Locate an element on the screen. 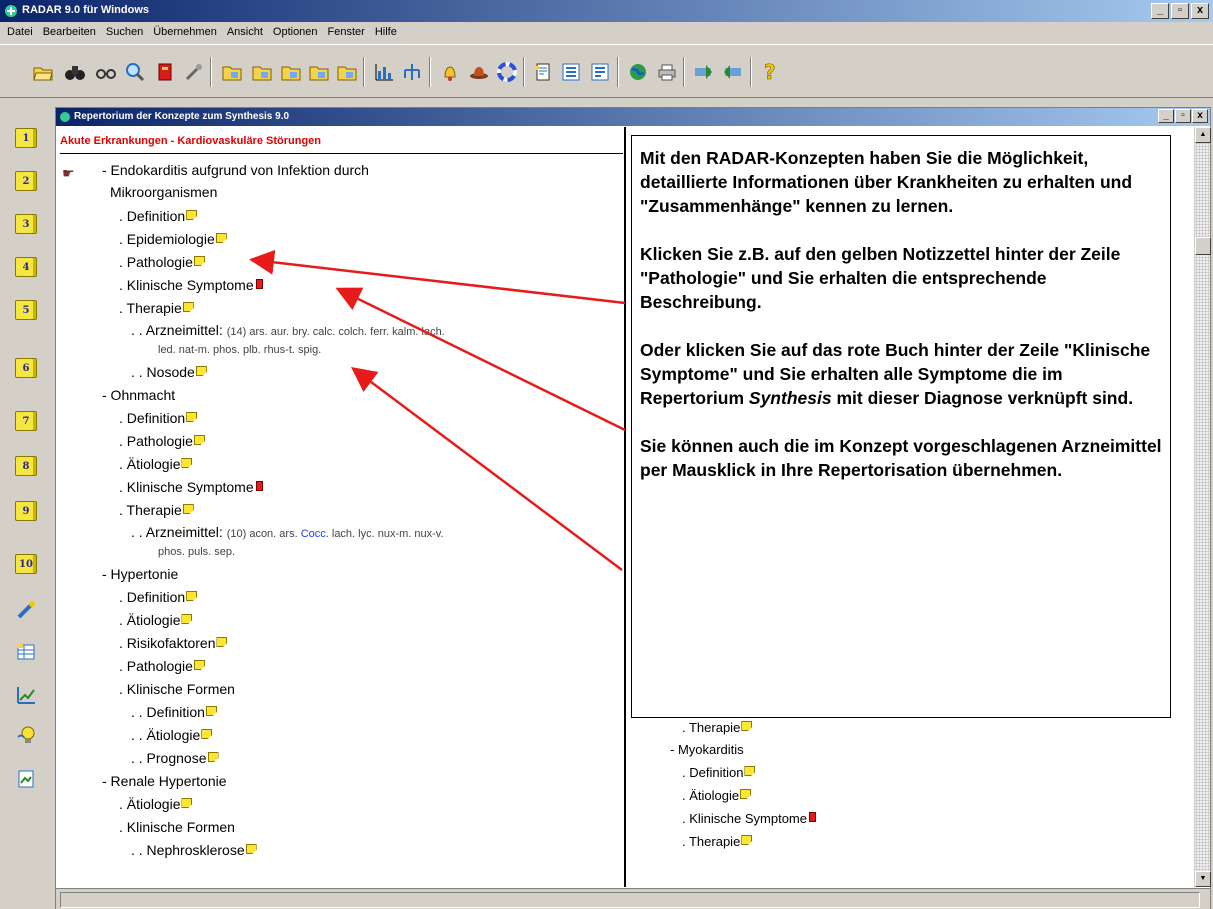  tree-item-ohnmacht: - Ohnmacht is located at coordinates (138, 395).